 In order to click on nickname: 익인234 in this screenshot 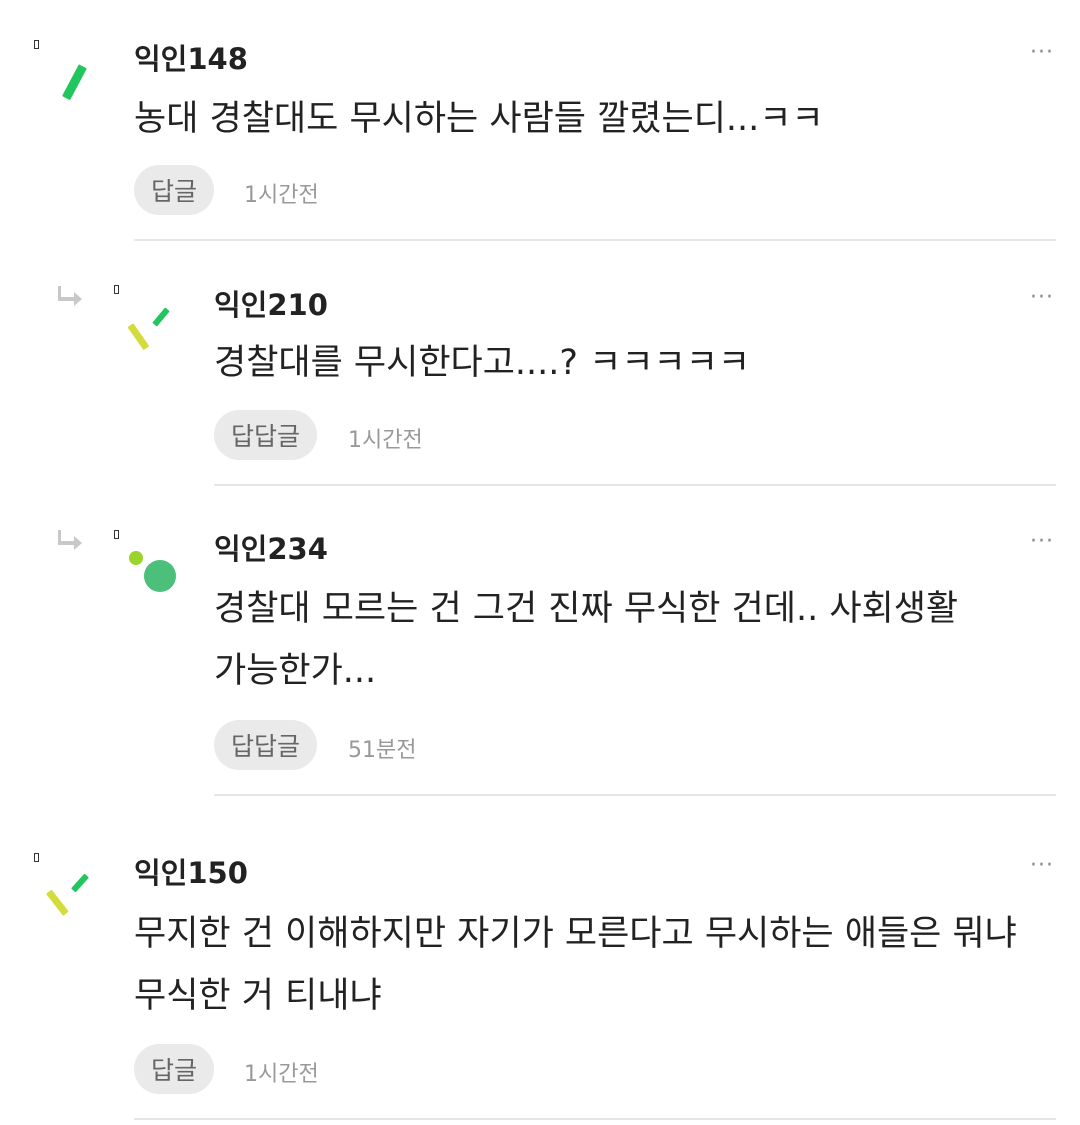, I will do `click(271, 547)`.